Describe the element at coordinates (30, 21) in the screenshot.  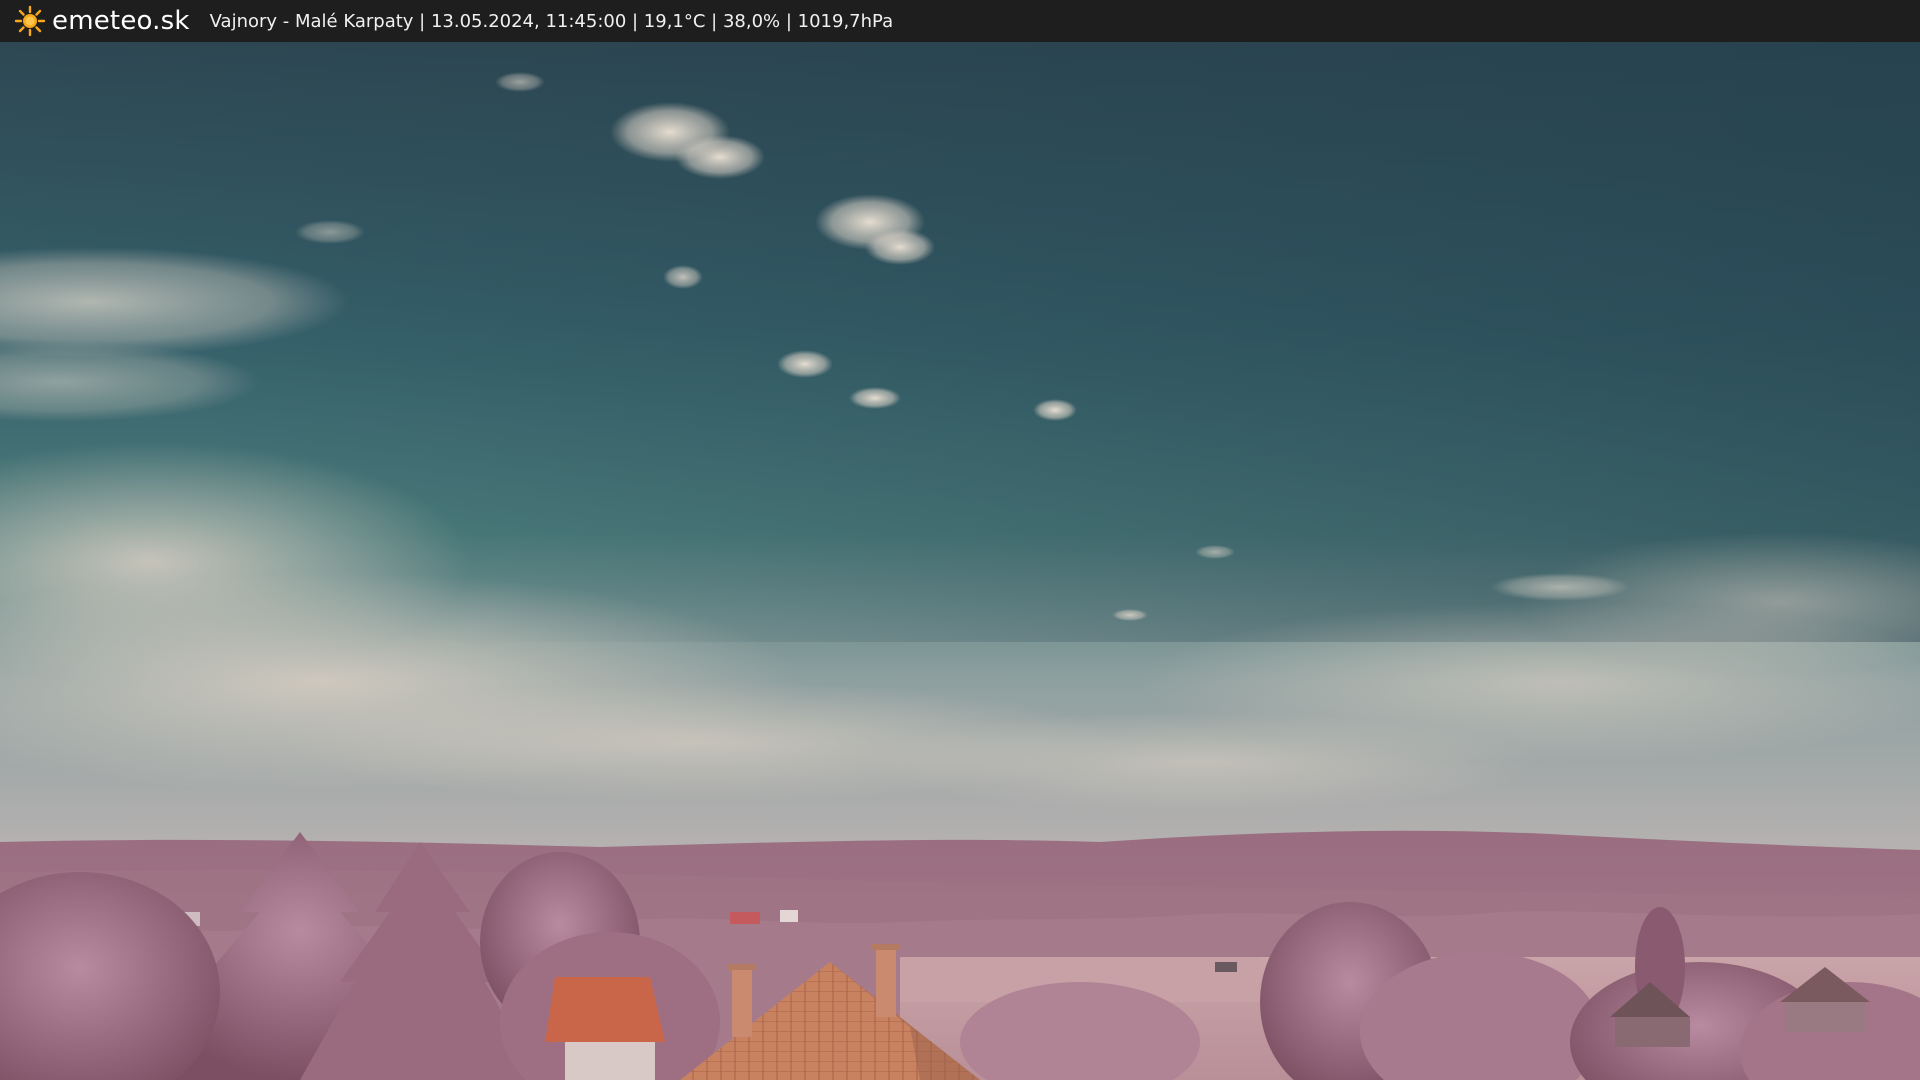
I see `sun-icon` at that location.